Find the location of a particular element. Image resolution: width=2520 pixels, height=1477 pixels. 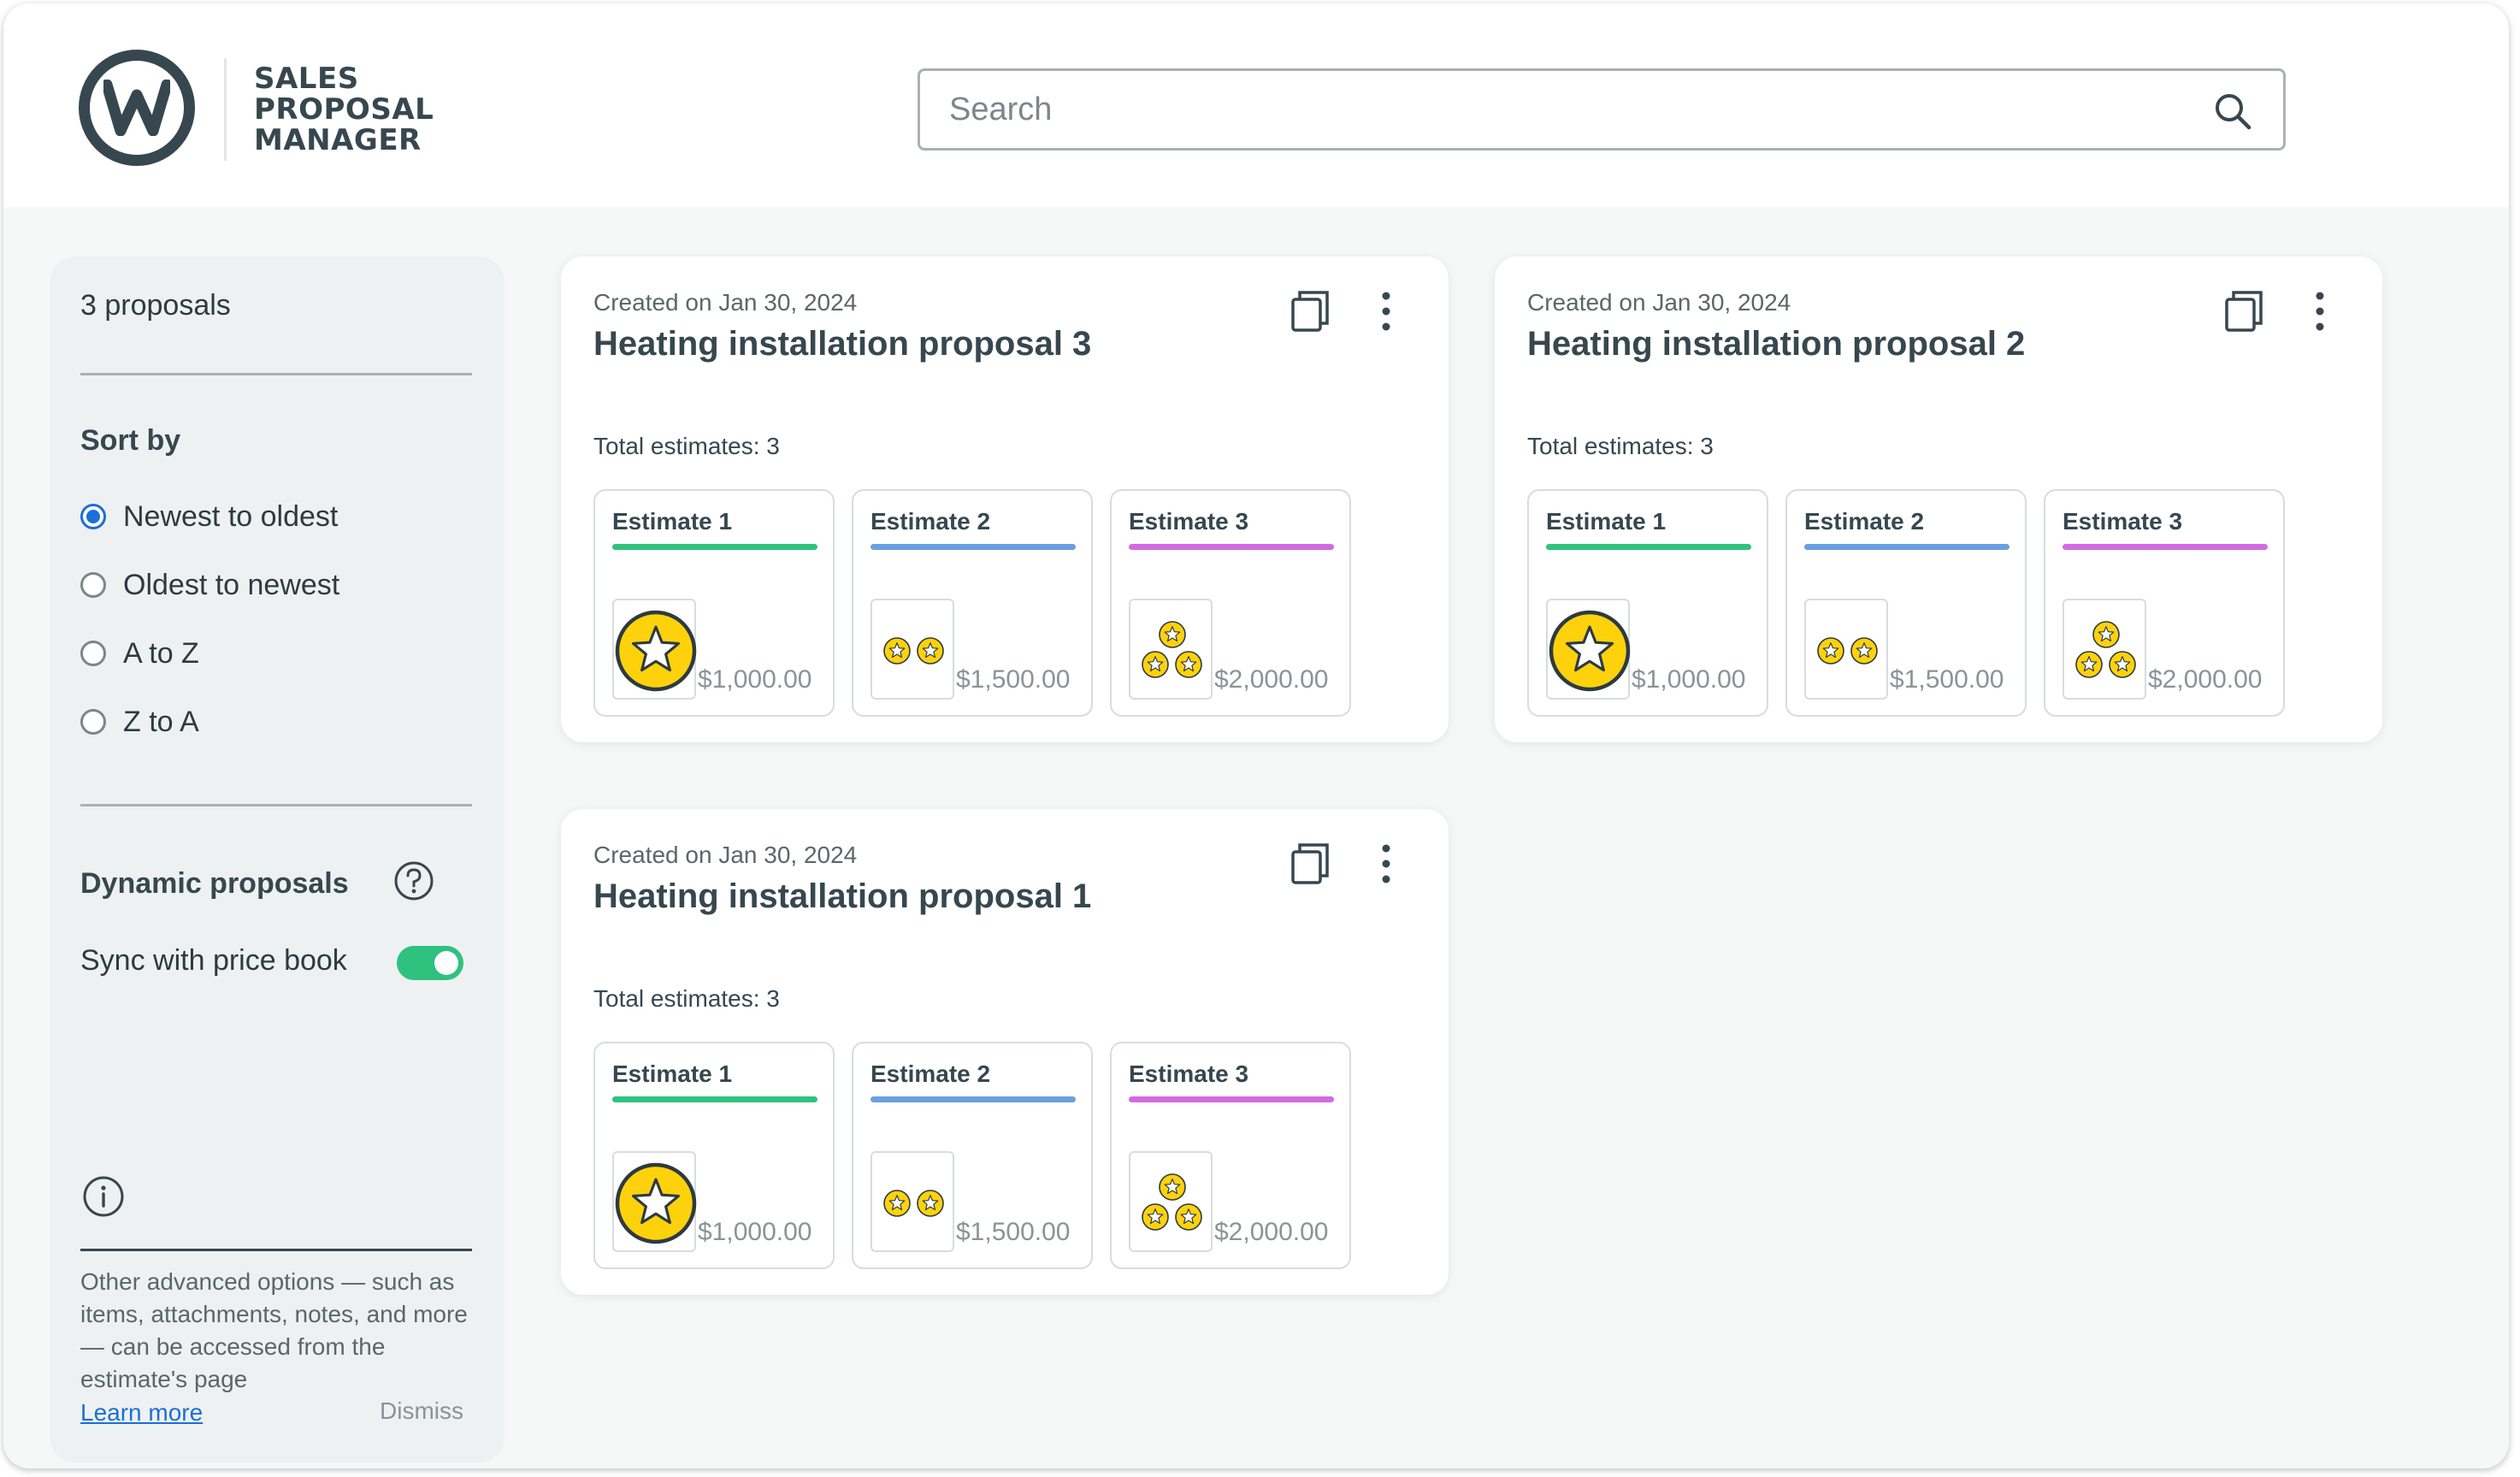

sort-option-oldest: Oldest to newest is located at coordinates (209, 585).